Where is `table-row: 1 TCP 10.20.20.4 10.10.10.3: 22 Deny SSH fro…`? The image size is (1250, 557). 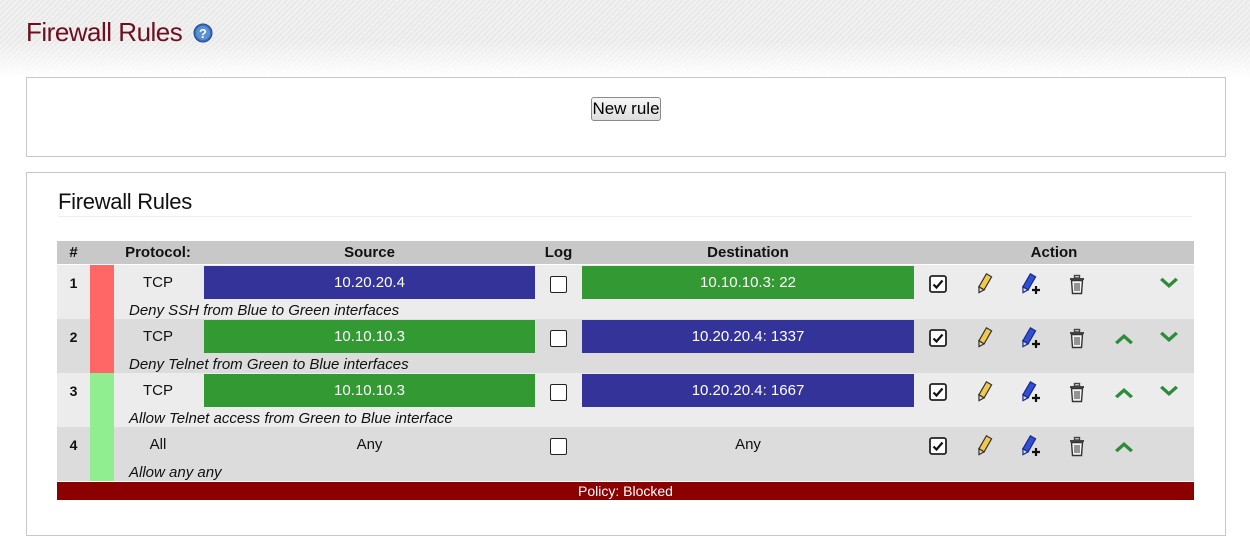
table-row: 1 TCP 10.20.20.4 10.10.10.3: 22 Deny SSH fro… is located at coordinates (625, 292).